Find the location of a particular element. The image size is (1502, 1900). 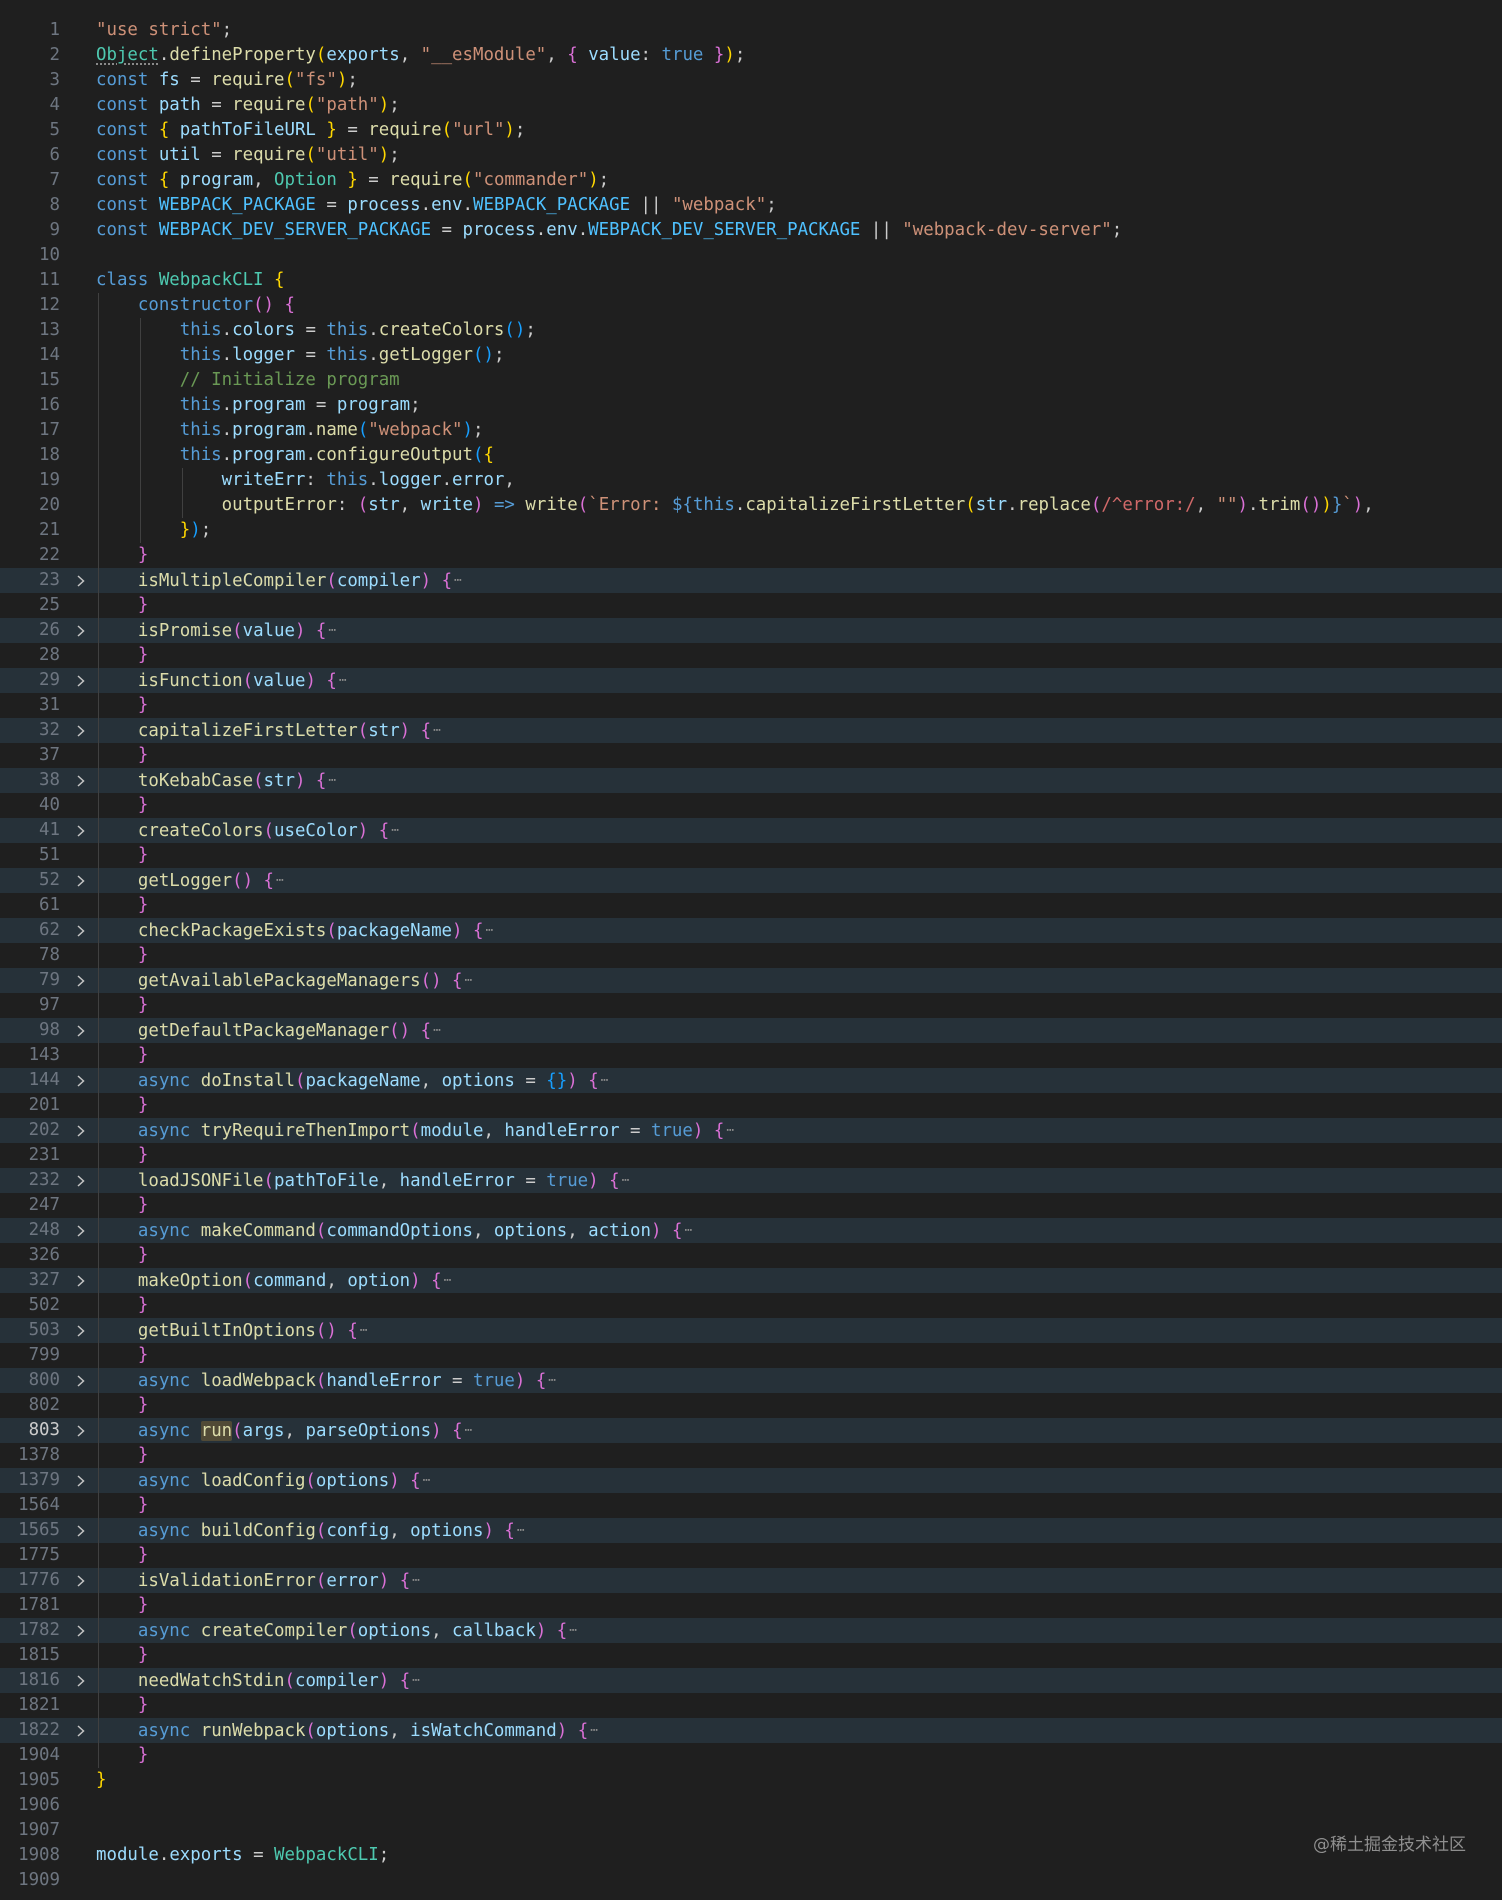

code-line: 6 const util = require("util"); is located at coordinates (751, 155).